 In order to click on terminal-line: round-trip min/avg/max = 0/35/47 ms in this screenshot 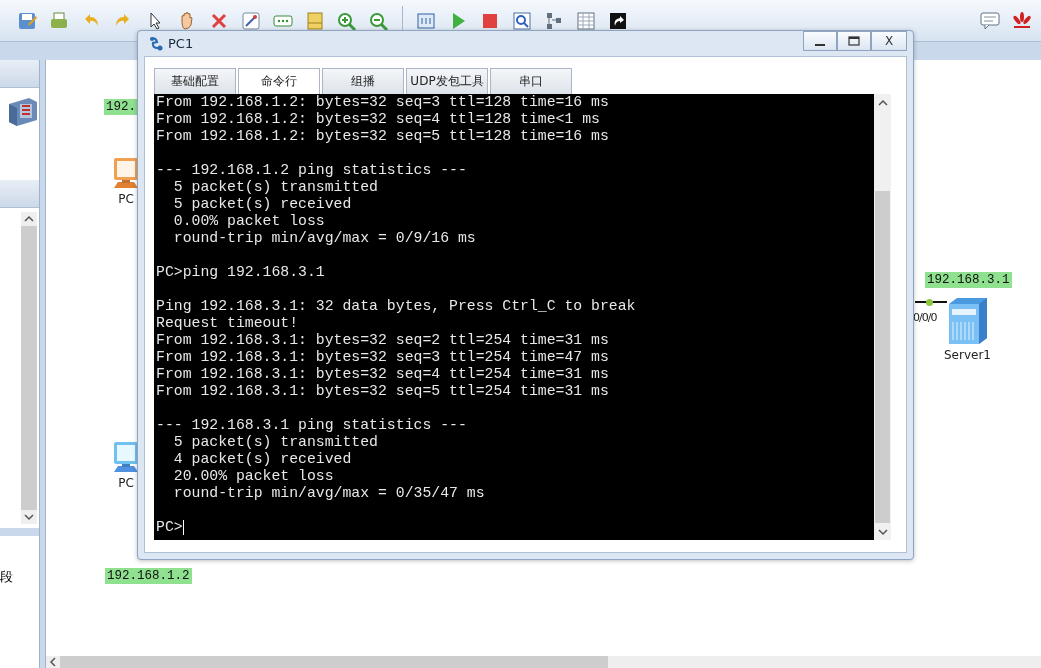, I will do `click(329, 493)`.